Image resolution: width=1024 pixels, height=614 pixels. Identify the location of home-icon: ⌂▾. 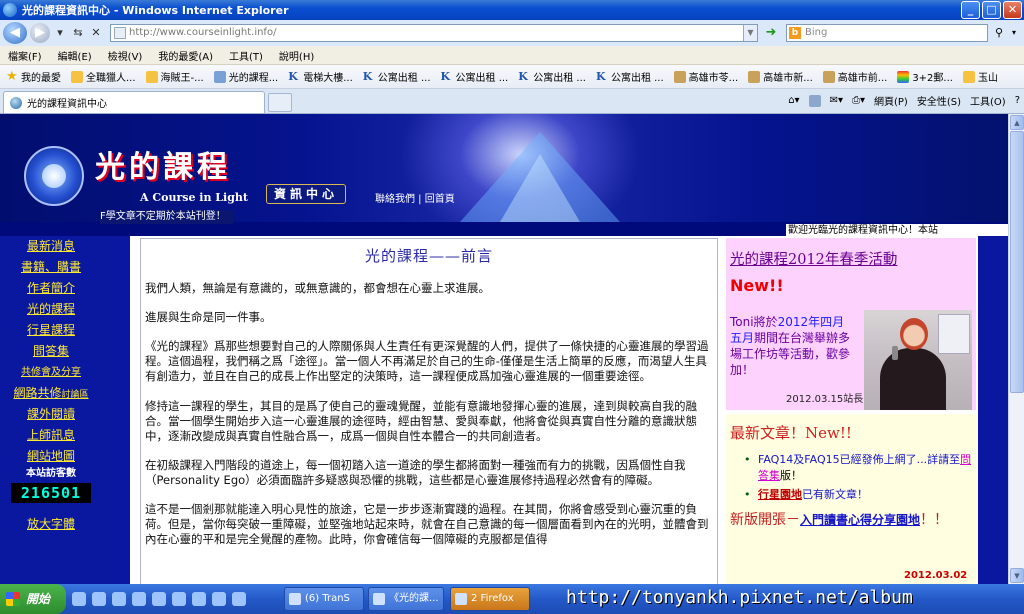
(793, 100).